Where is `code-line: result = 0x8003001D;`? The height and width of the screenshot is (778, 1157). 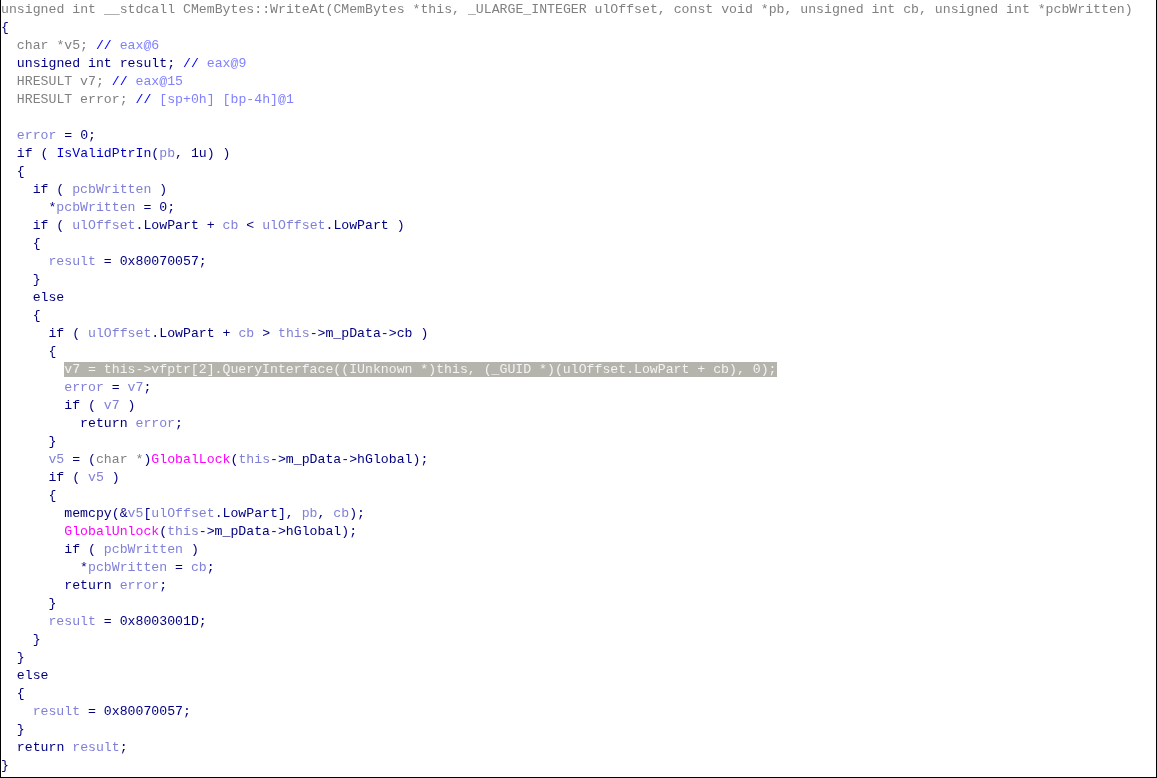
code-line: result = 0x8003001D; is located at coordinates (127, 621).